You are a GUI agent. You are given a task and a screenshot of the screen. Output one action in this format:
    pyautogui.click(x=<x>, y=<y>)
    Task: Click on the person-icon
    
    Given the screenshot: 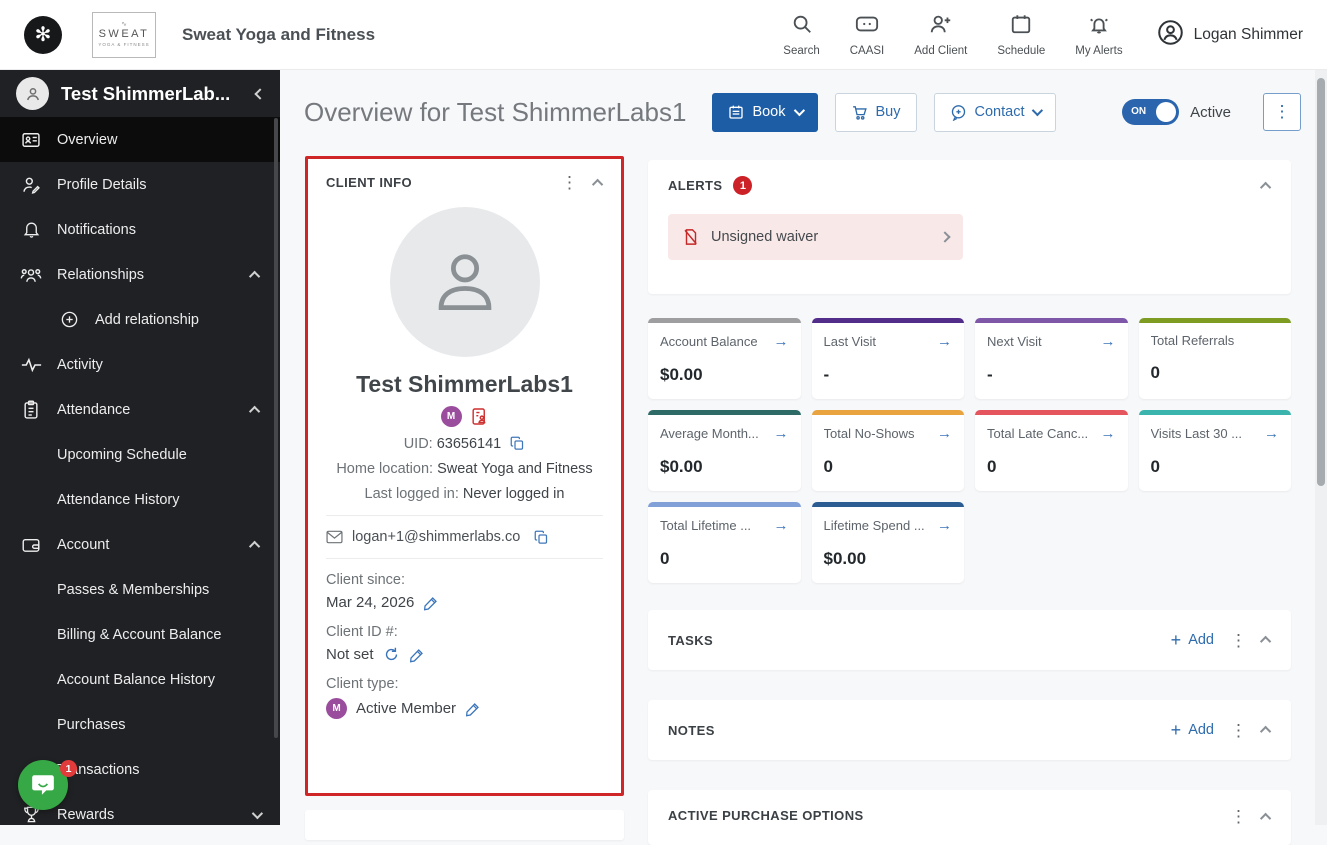 What is the action you would take?
    pyautogui.click(x=464, y=282)
    